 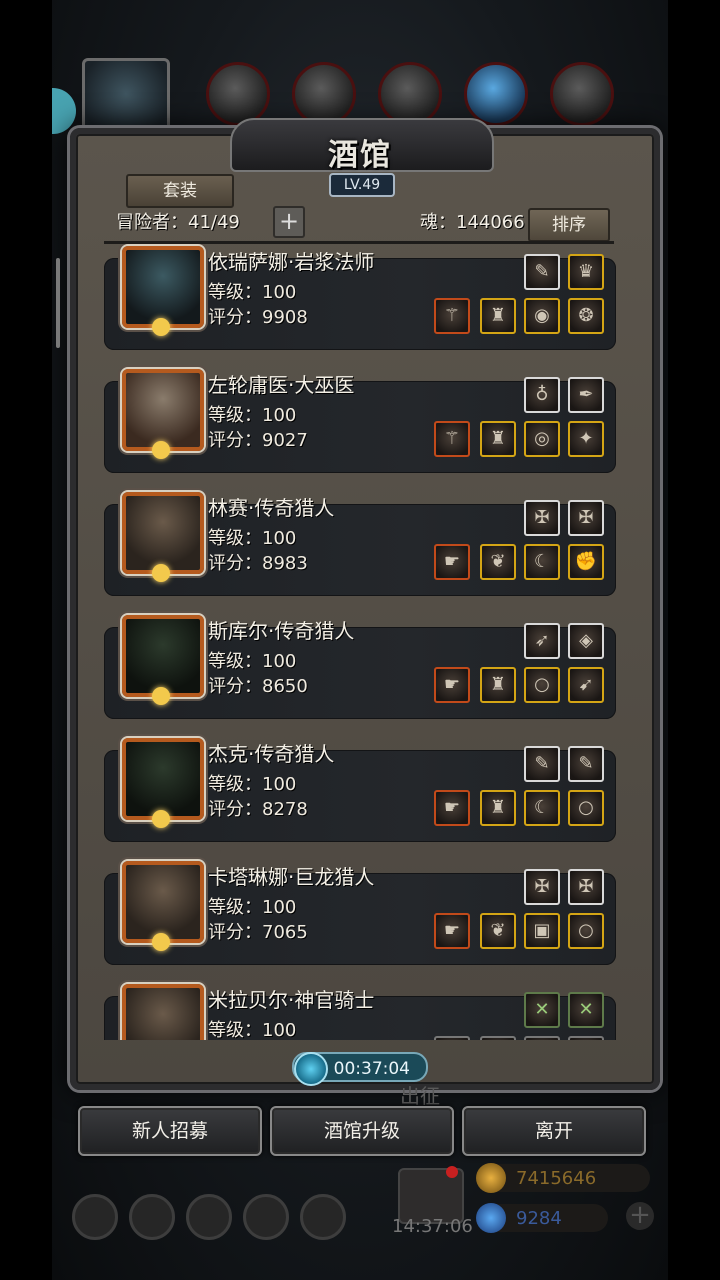 I want to click on hero-slot-orb-2-icon, so click(x=324, y=94).